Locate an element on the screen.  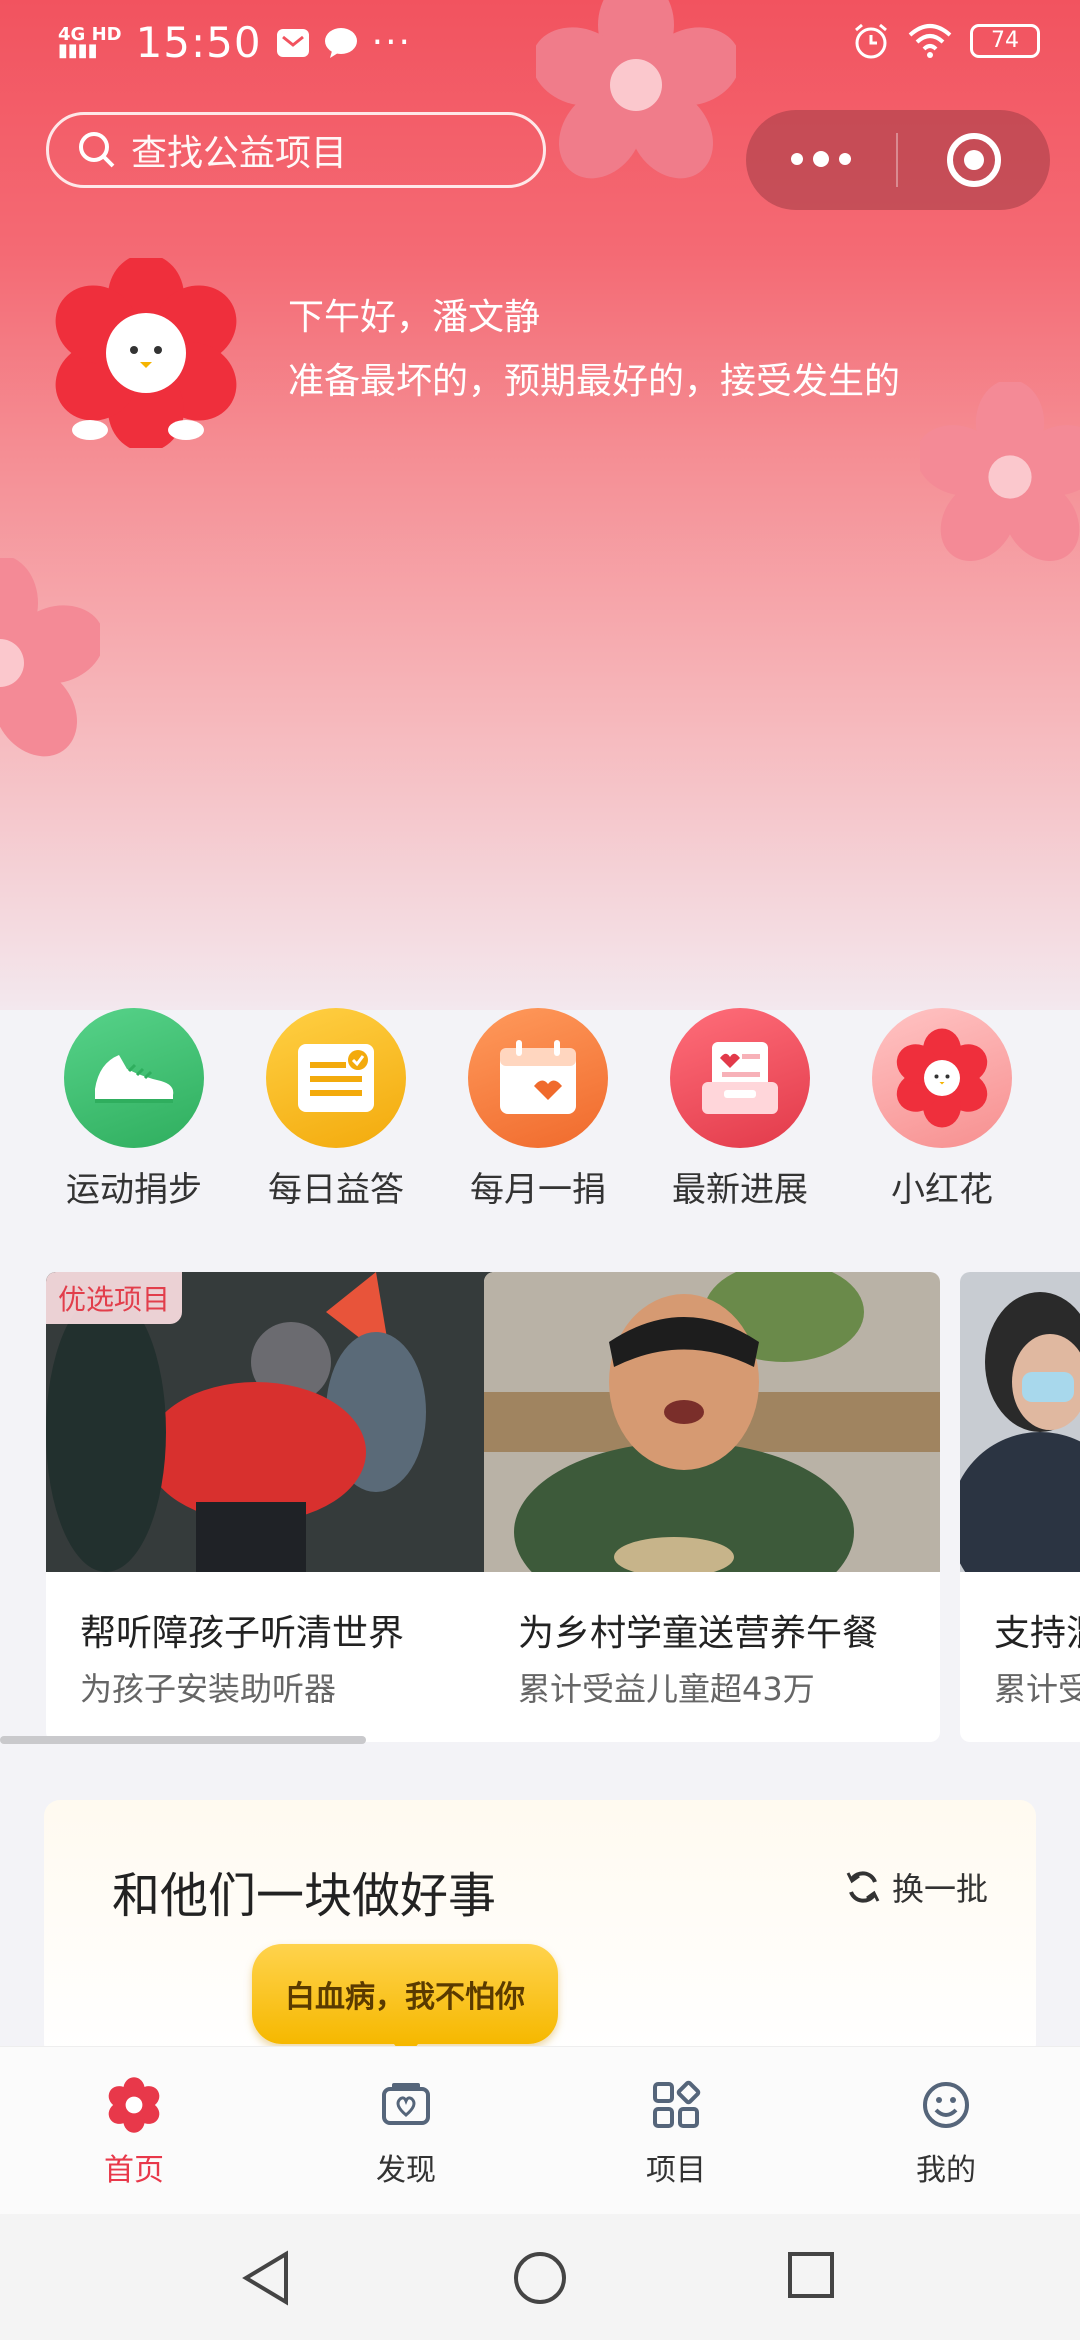
tab-projects: 项目 is located at coordinates (676, 2133).